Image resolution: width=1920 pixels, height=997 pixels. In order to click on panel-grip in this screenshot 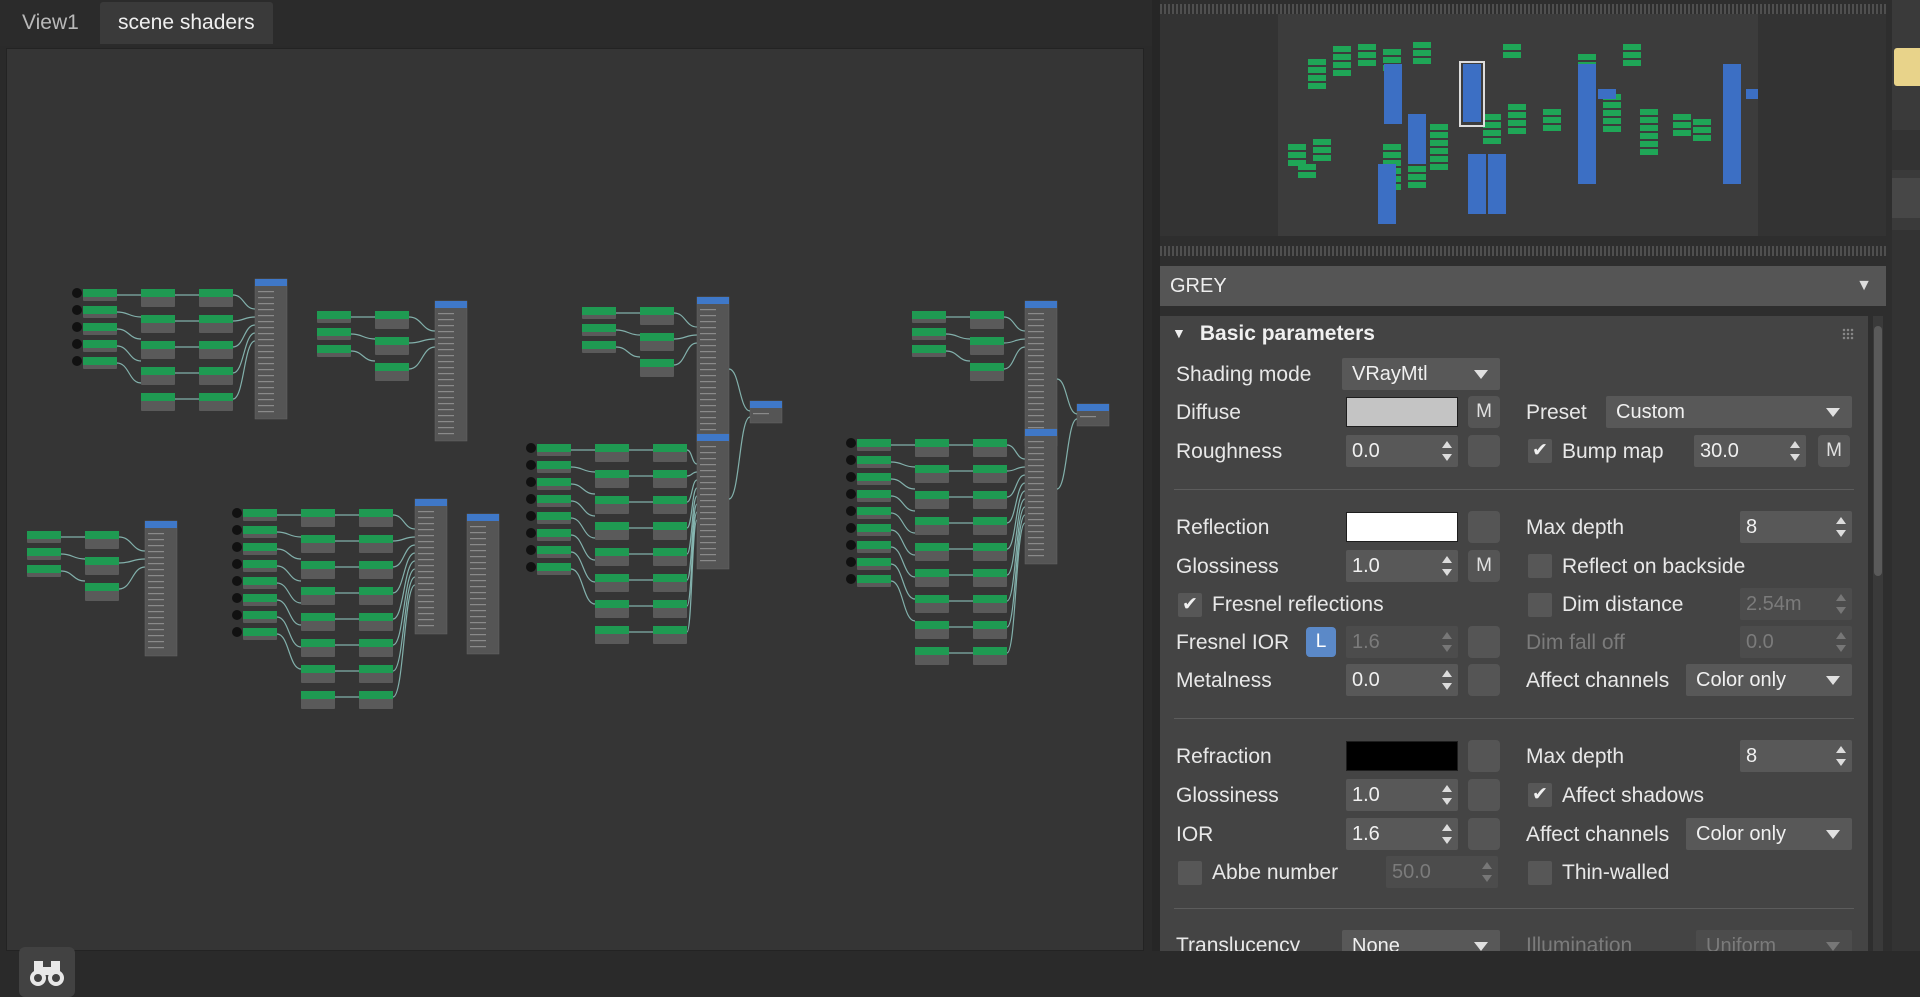, I will do `click(1523, 9)`.